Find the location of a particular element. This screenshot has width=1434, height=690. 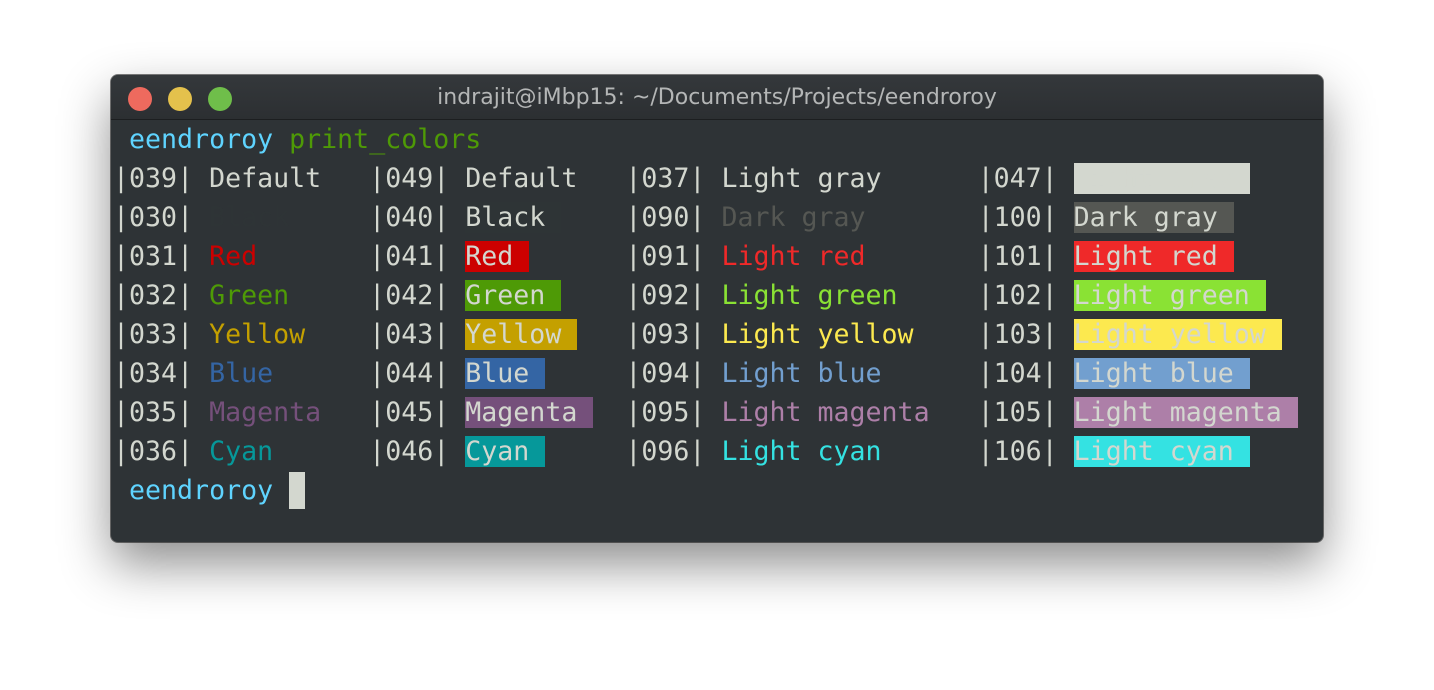

color-cell-042: |042| Green is located at coordinates (497, 295).